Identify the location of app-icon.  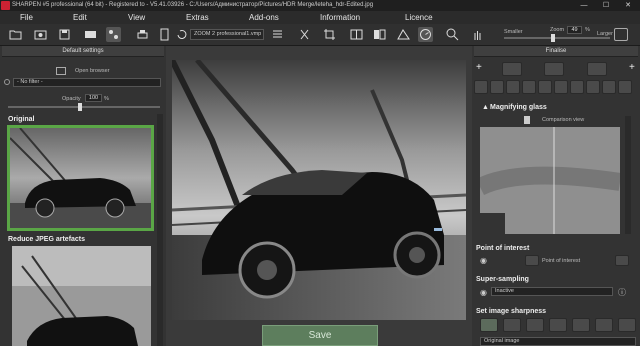
(5, 5).